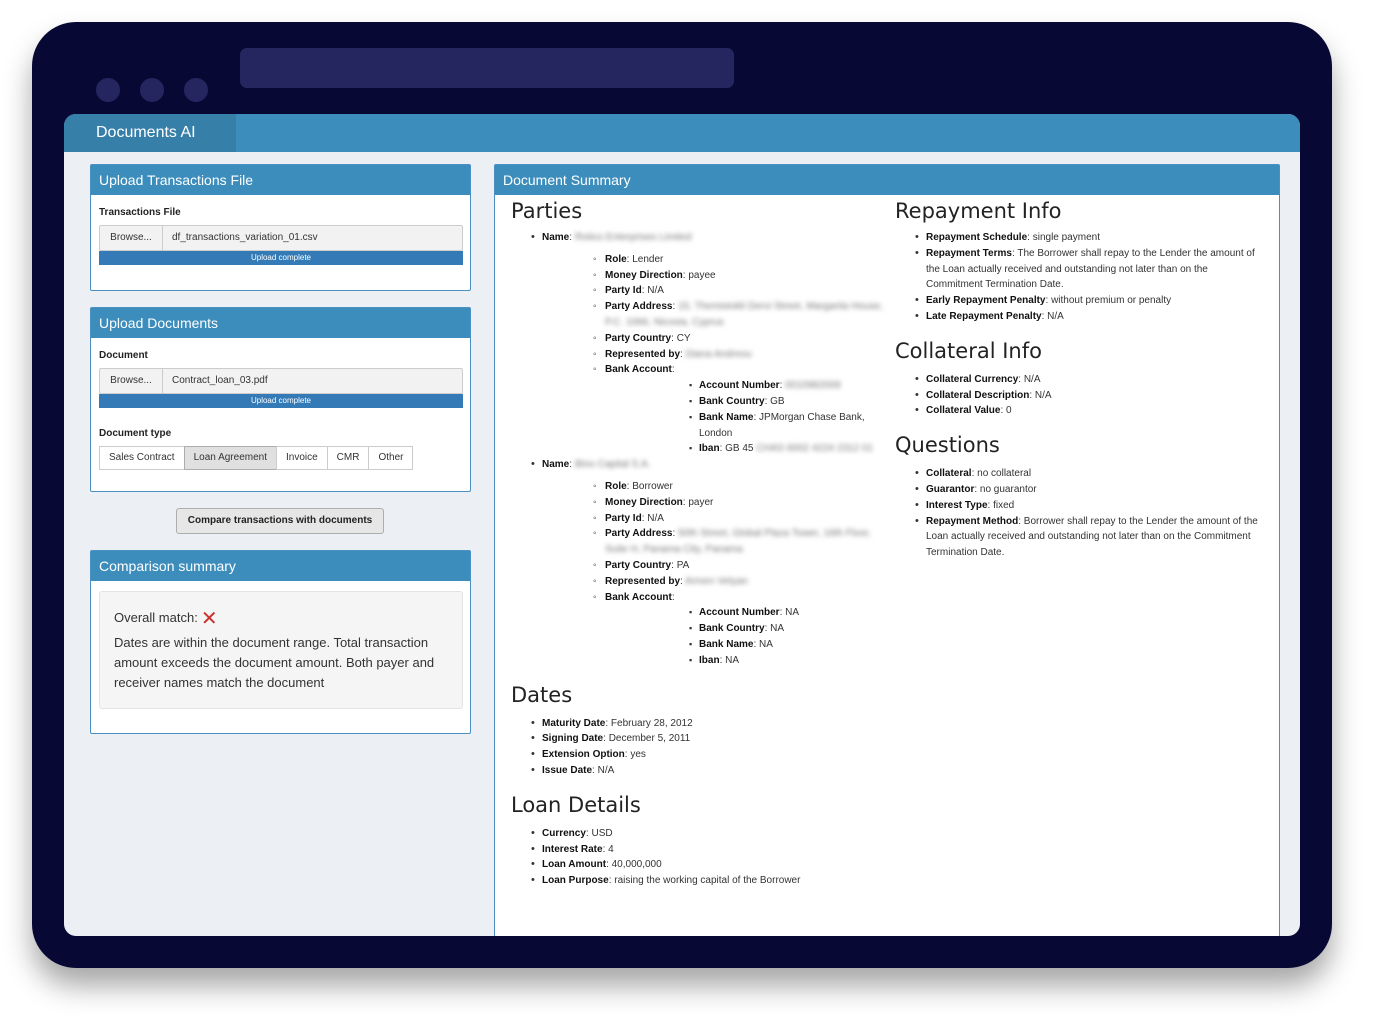 The height and width of the screenshot is (1031, 1384). Describe the element at coordinates (348, 458) in the screenshot. I see `type-cmr: CMR` at that location.